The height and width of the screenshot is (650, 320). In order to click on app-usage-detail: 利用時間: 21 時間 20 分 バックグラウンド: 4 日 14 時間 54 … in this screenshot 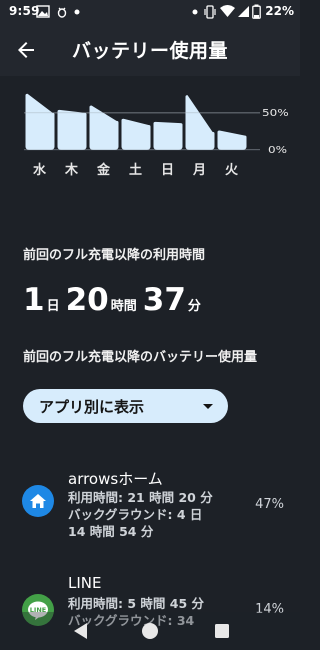, I will do `click(140, 514)`.